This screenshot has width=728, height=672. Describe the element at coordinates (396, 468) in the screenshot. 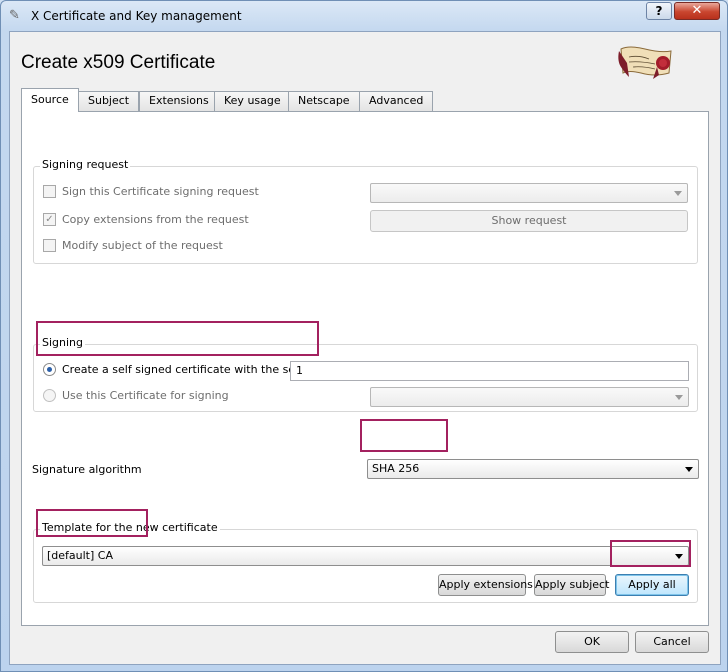

I see `signature-algorithm-value: SHA 256` at that location.